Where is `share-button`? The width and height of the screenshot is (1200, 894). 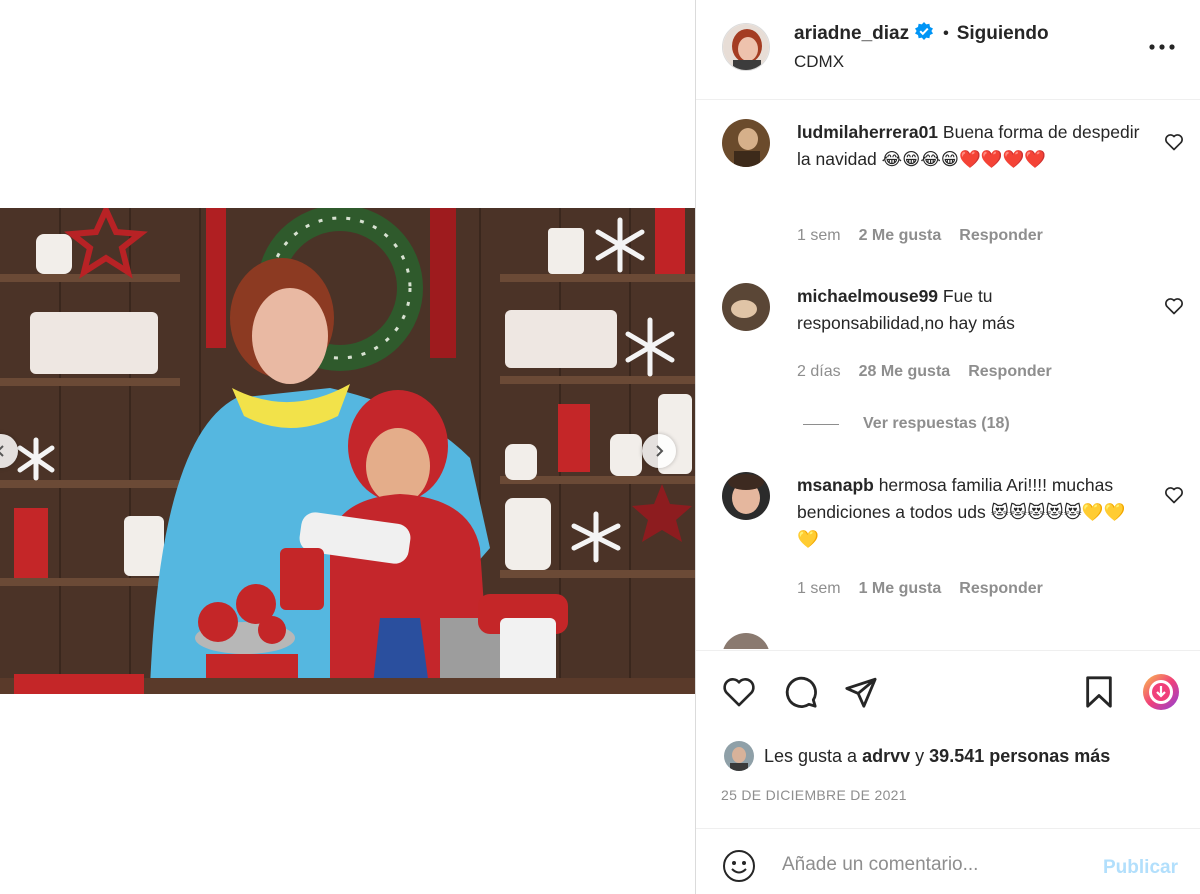 share-button is located at coordinates (861, 692).